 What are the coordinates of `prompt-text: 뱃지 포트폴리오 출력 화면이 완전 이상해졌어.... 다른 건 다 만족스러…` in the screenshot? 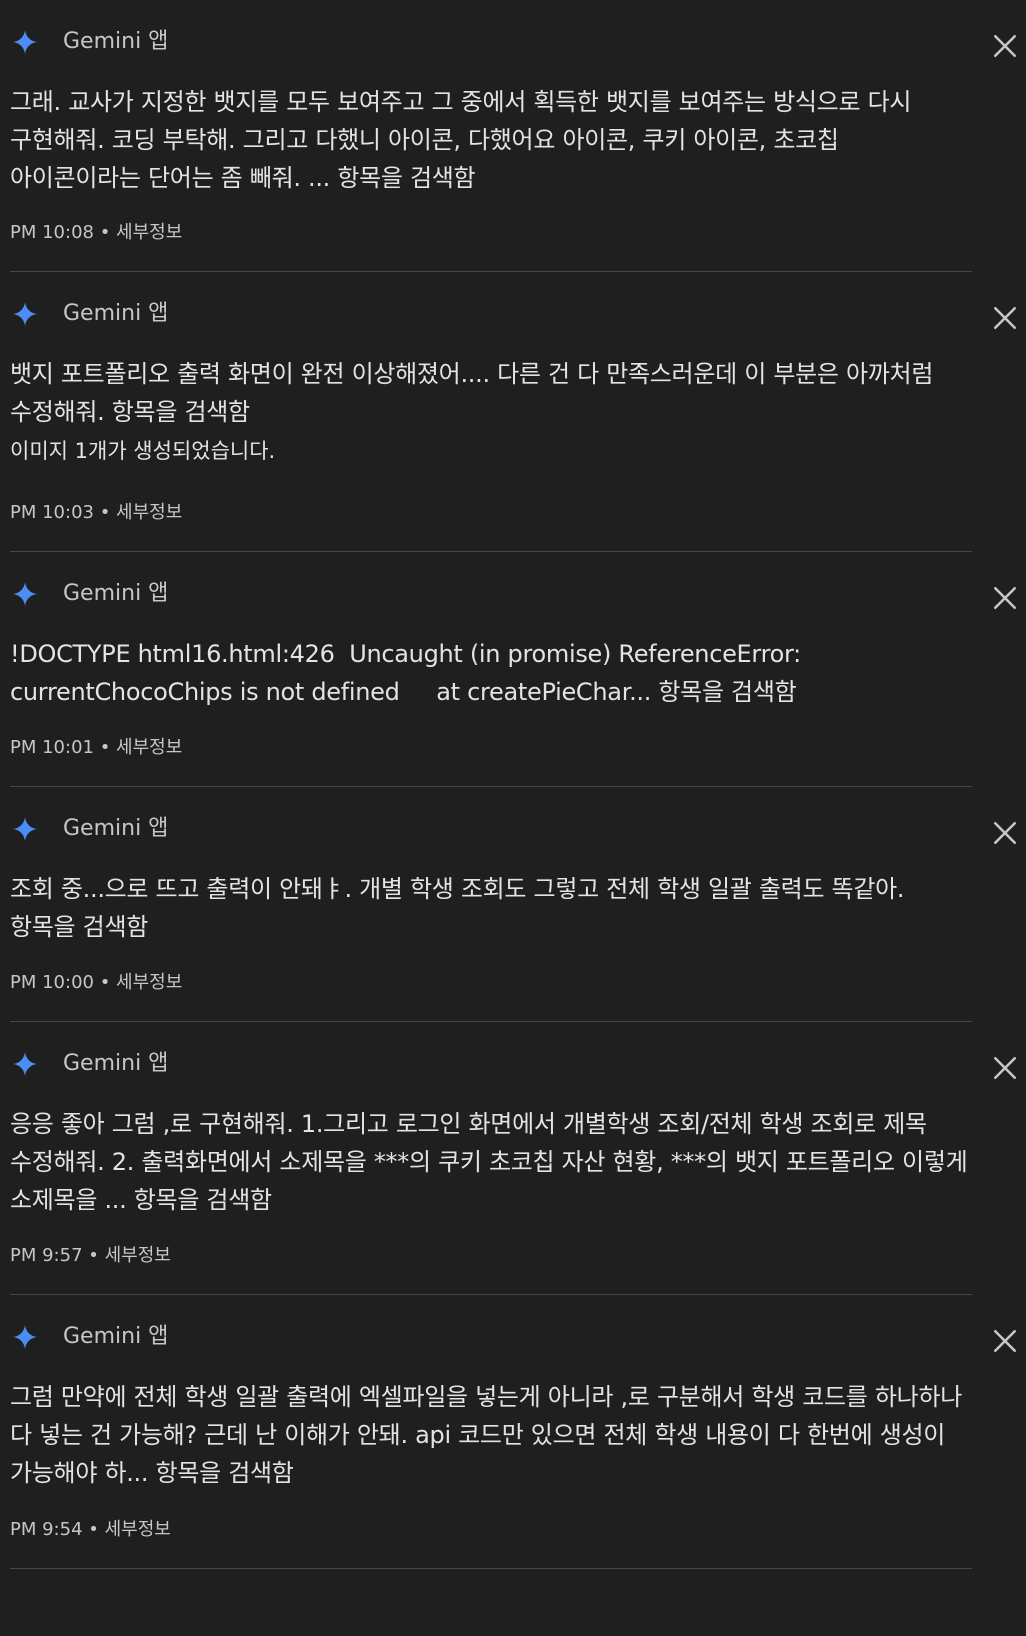 It's located at (491, 393).